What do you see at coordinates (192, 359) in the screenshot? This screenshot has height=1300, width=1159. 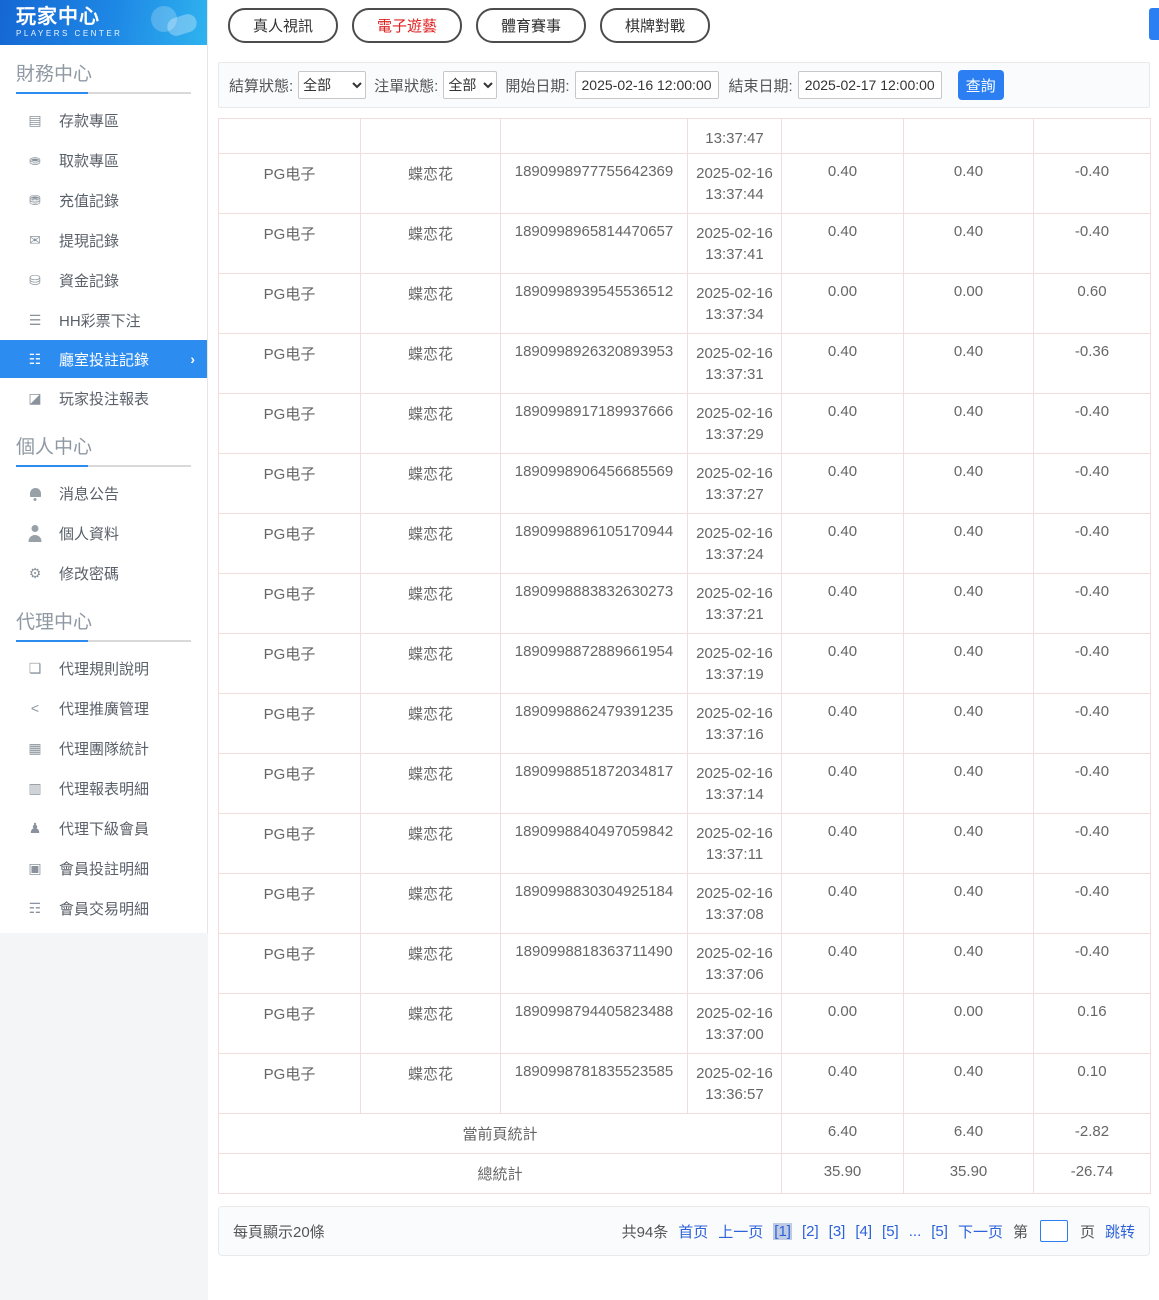 I see `chevron-right-icon: ›` at bounding box center [192, 359].